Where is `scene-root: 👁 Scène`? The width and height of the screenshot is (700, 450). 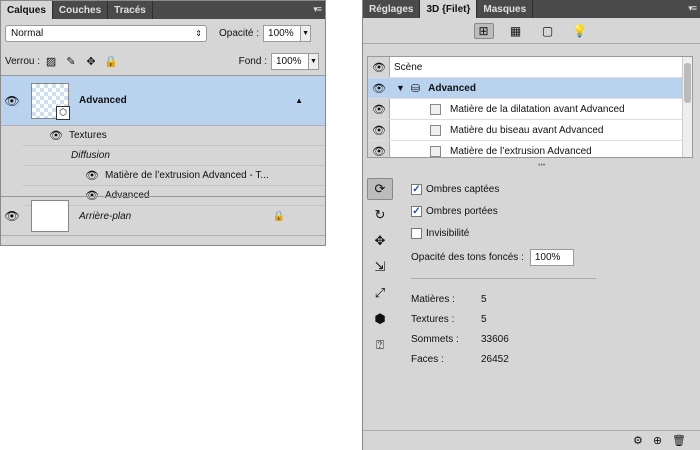
scene-root: 👁 Scène is located at coordinates (525, 67).